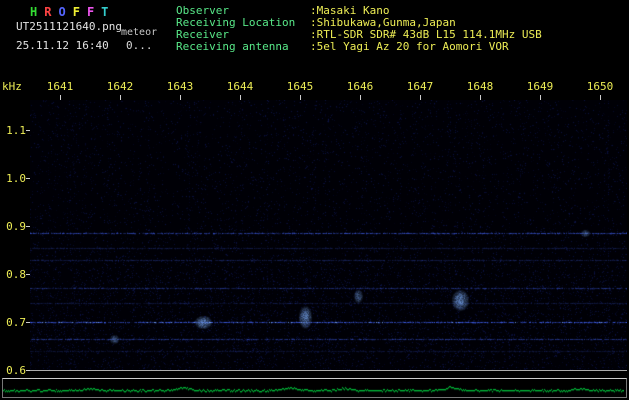 The width and height of the screenshot is (629, 400). What do you see at coordinates (69, 26) in the screenshot?
I see `output-filename: UT2511121640.png` at bounding box center [69, 26].